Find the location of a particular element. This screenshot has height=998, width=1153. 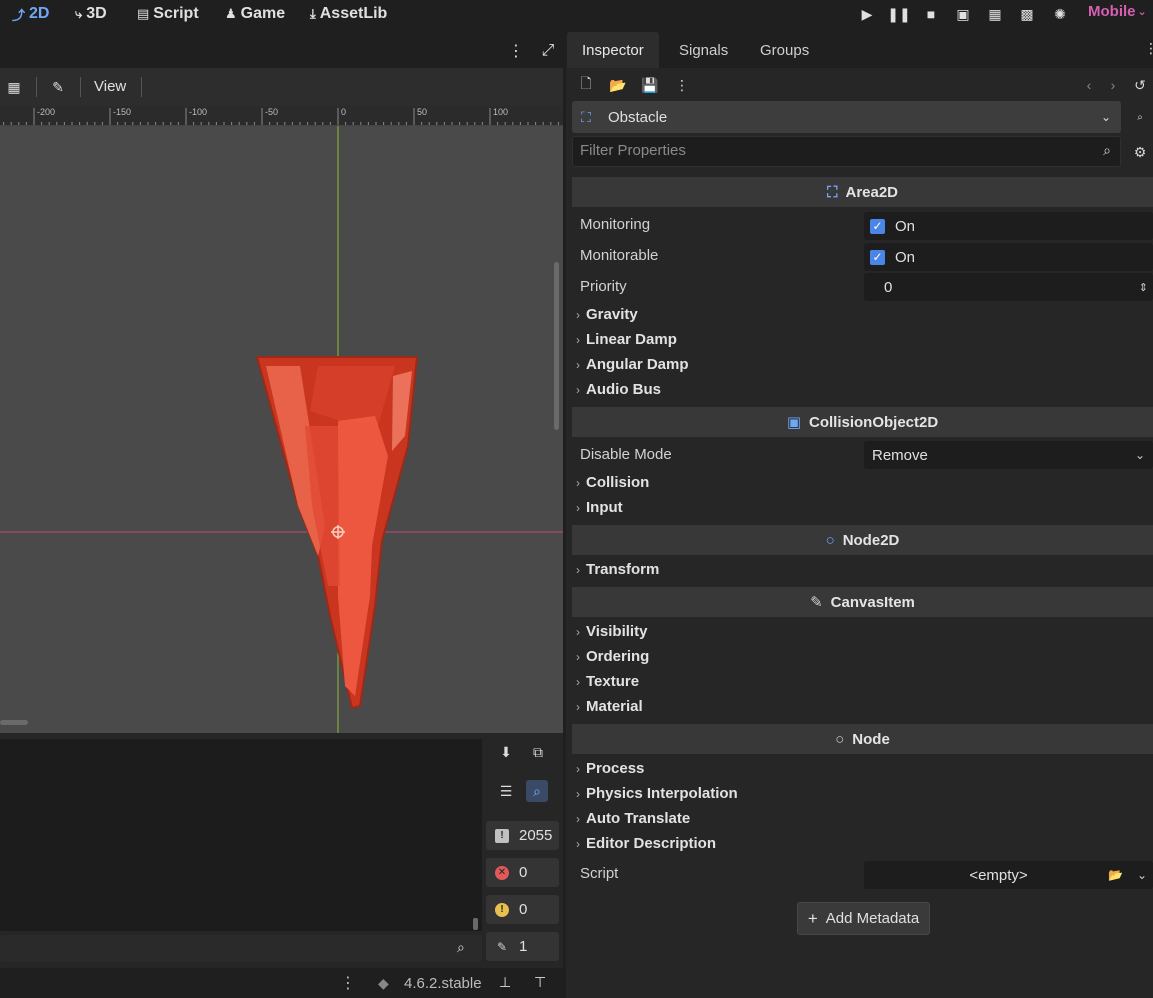

group-editor-description: › Editor Description is located at coordinates (646, 843).